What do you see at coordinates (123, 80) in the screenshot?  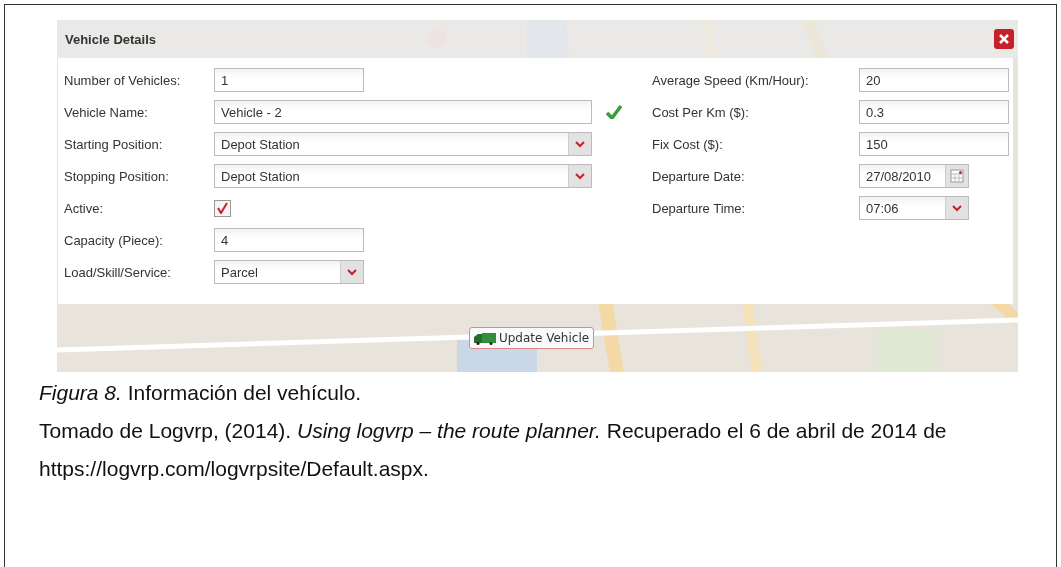 I see `field-label: Number of Vehicles:` at bounding box center [123, 80].